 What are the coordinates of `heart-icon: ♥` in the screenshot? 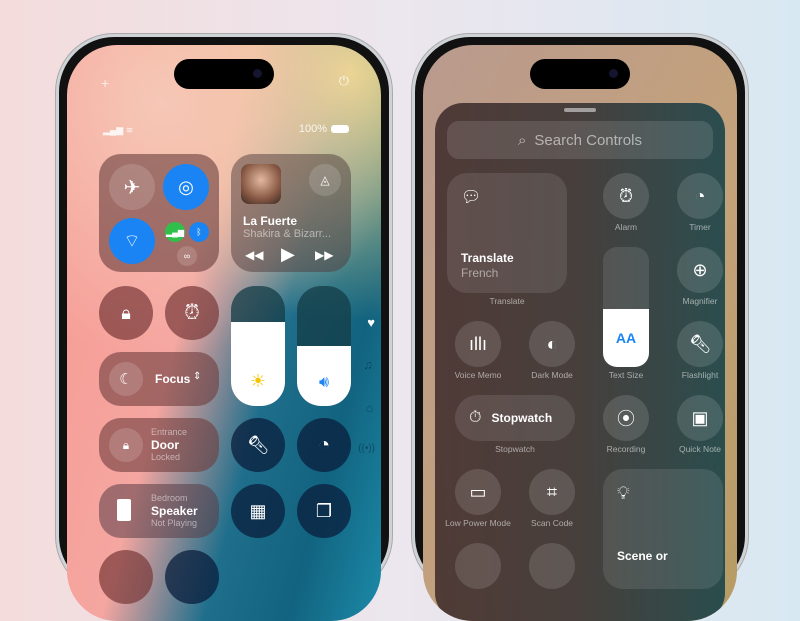 It's located at (371, 322).